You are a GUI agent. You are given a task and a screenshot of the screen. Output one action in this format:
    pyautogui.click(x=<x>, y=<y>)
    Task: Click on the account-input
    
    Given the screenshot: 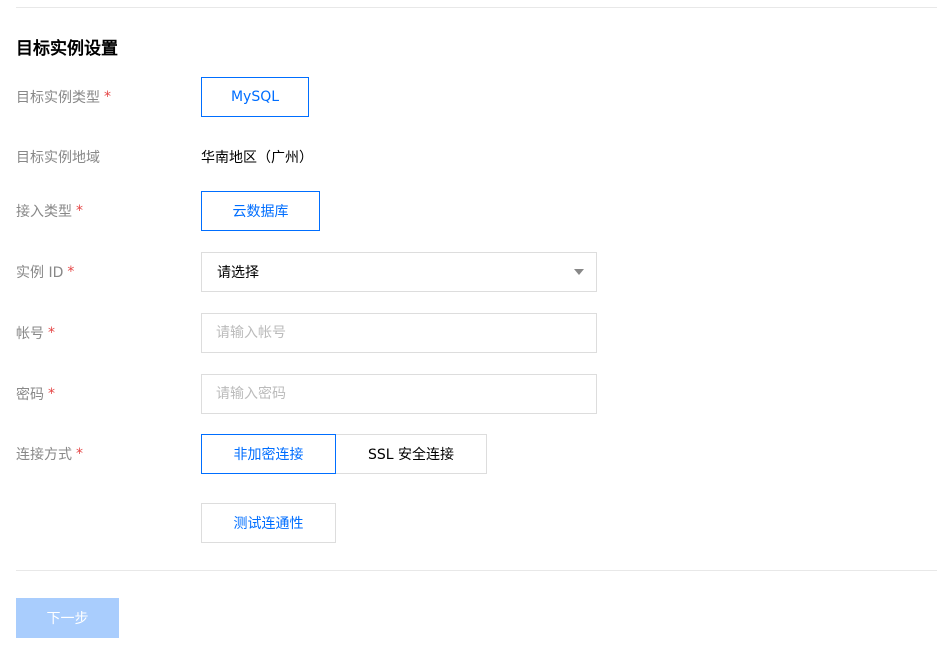 What is the action you would take?
    pyautogui.click(x=399, y=333)
    